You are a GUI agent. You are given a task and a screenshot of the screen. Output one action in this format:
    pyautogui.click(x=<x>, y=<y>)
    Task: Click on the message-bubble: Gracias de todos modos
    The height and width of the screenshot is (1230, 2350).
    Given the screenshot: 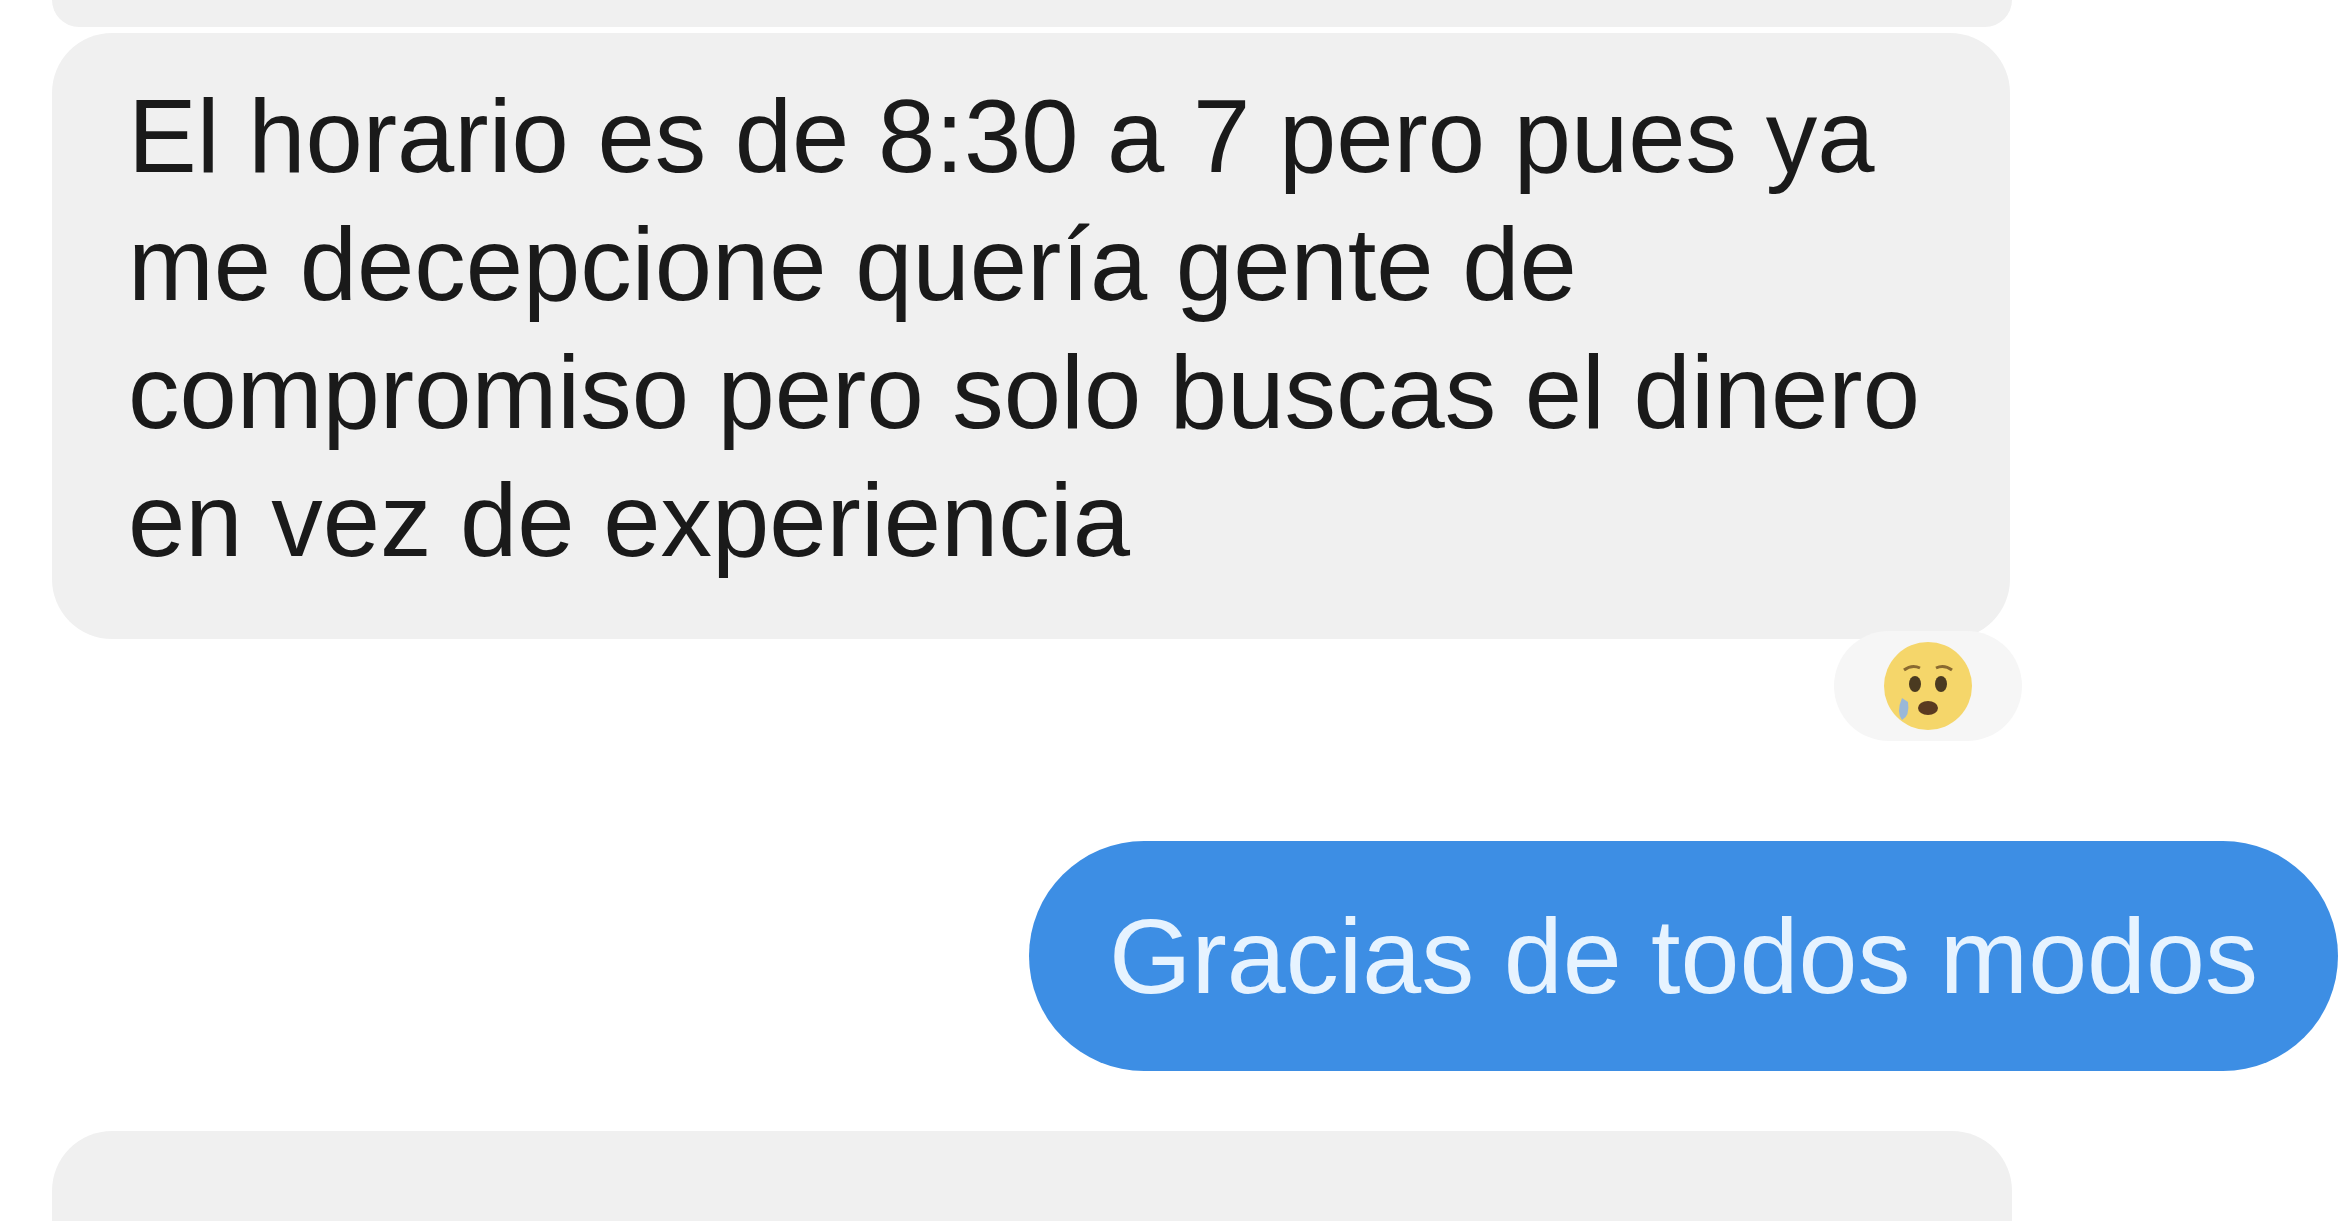 What is the action you would take?
    pyautogui.click(x=1683, y=956)
    